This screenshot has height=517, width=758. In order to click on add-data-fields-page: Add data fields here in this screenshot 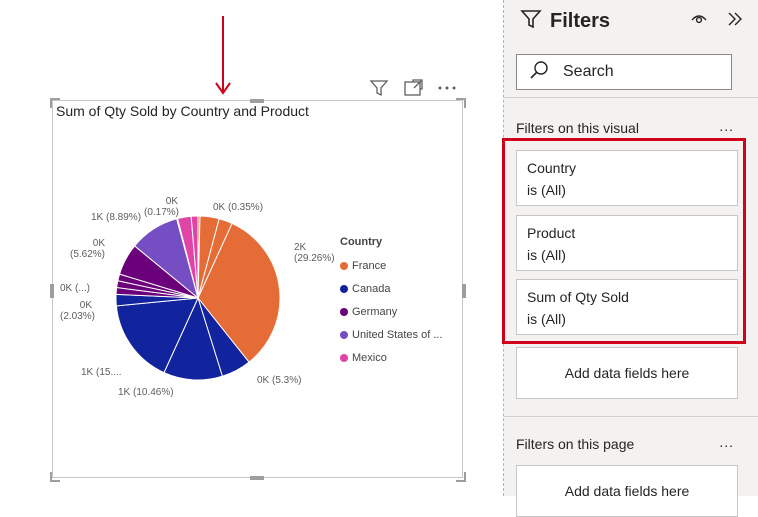, I will do `click(627, 491)`.